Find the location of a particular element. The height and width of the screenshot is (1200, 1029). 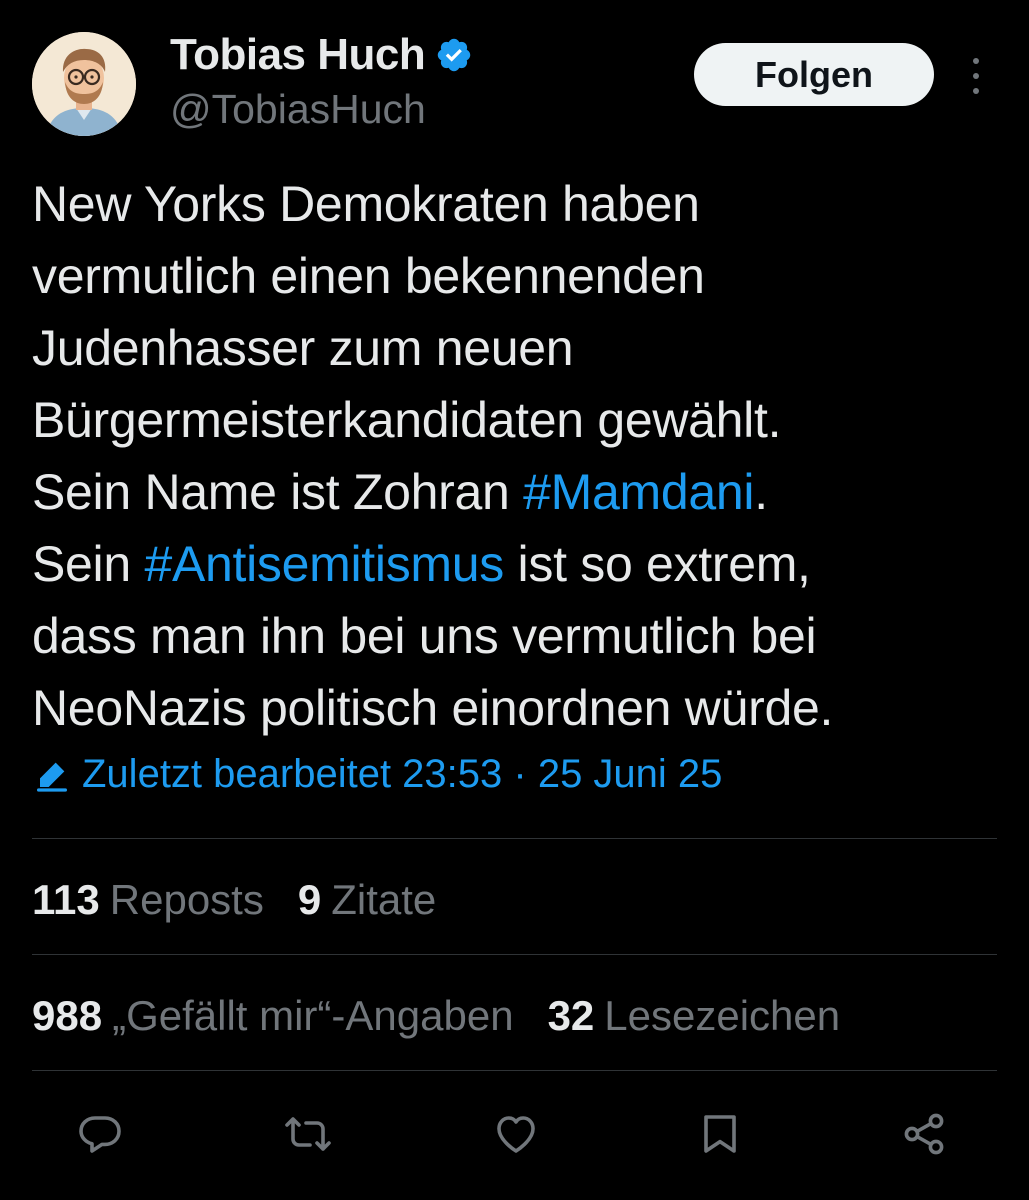

author-handle: @TobiasHuch is located at coordinates (298, 109).